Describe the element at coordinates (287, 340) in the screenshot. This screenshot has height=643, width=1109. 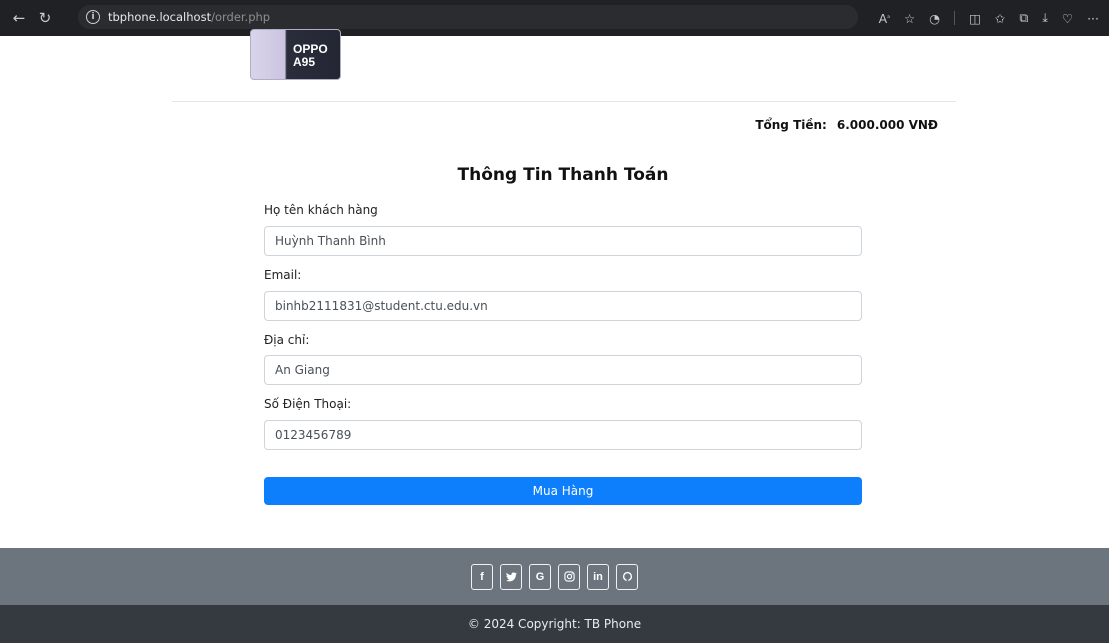
I see `address-label: Địa chỉ:` at that location.